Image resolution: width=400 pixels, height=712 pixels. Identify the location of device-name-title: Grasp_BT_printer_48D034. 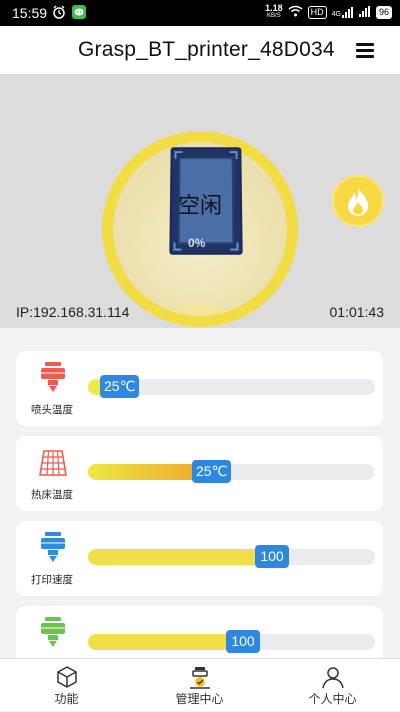
(206, 49).